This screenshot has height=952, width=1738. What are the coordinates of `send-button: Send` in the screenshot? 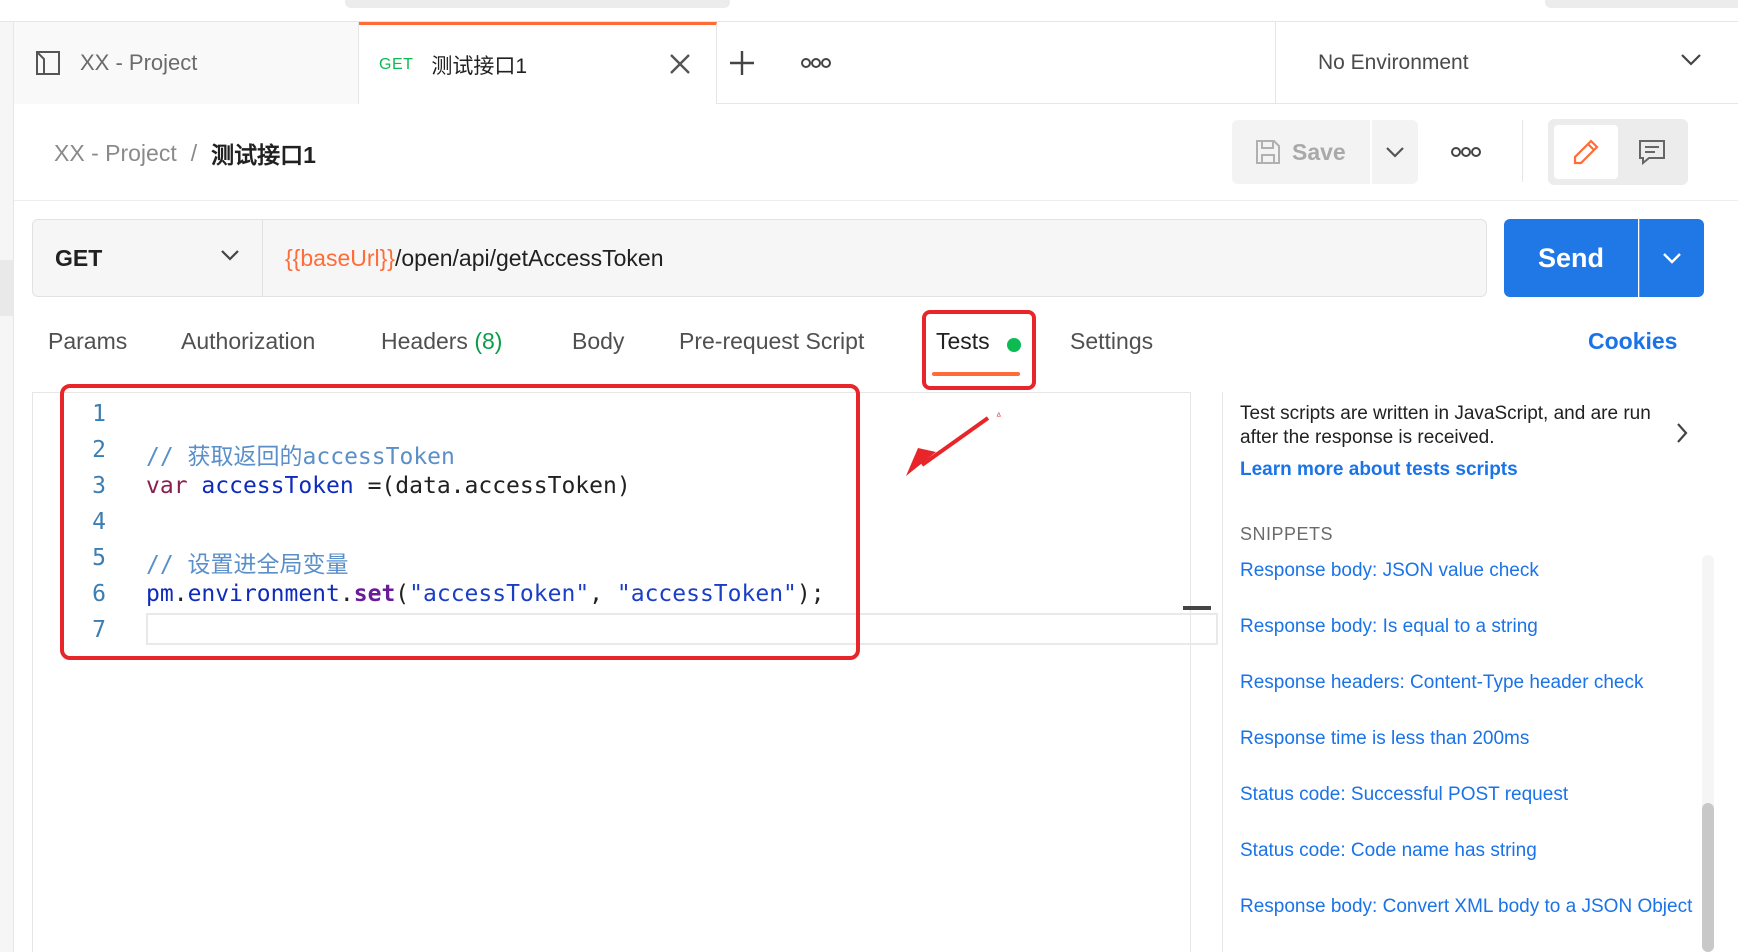 It's located at (1571, 258).